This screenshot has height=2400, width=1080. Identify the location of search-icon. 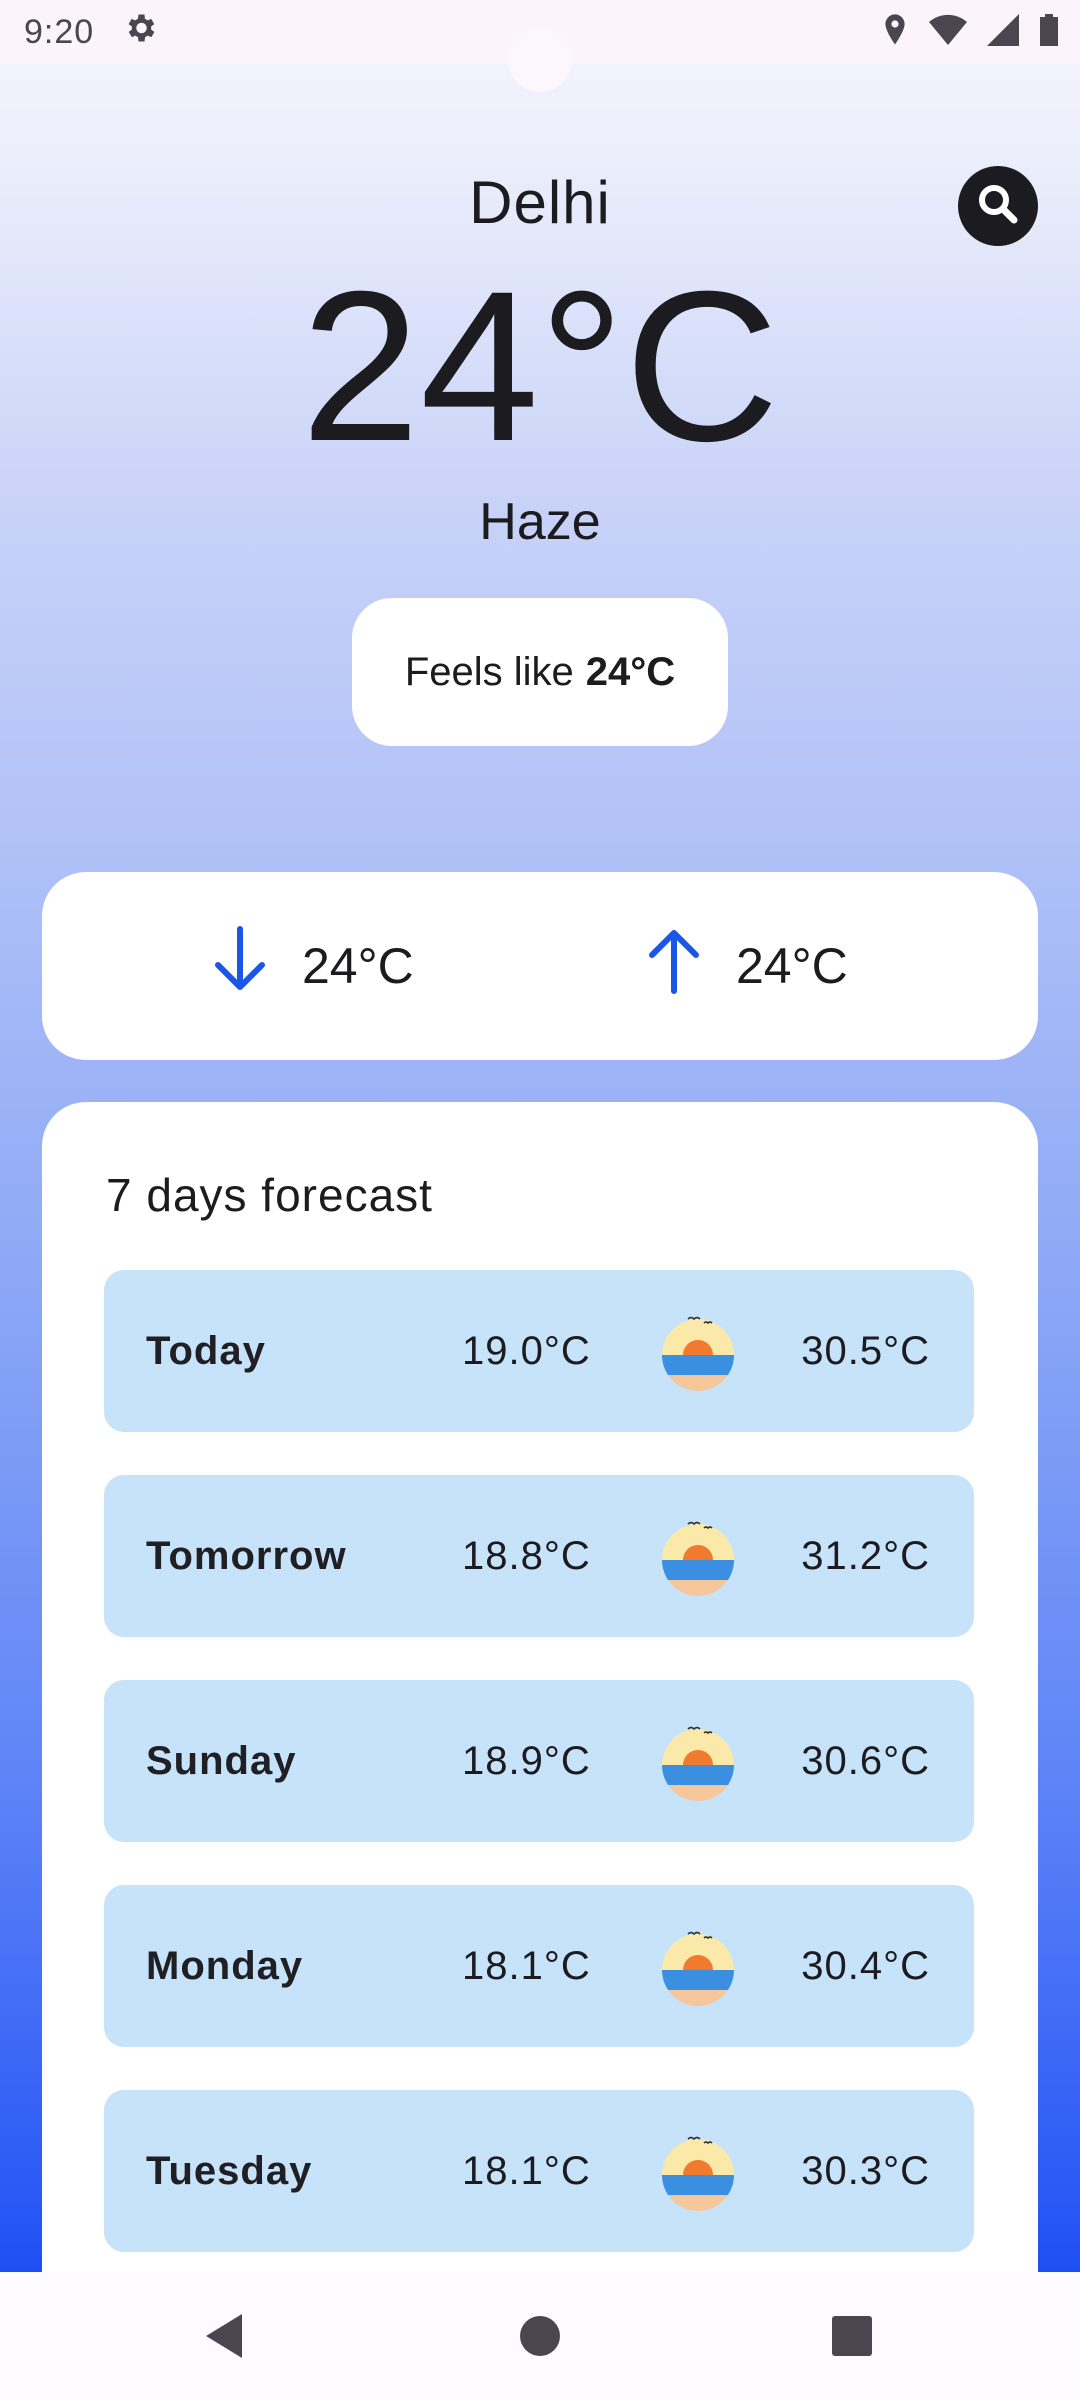
(998, 206).